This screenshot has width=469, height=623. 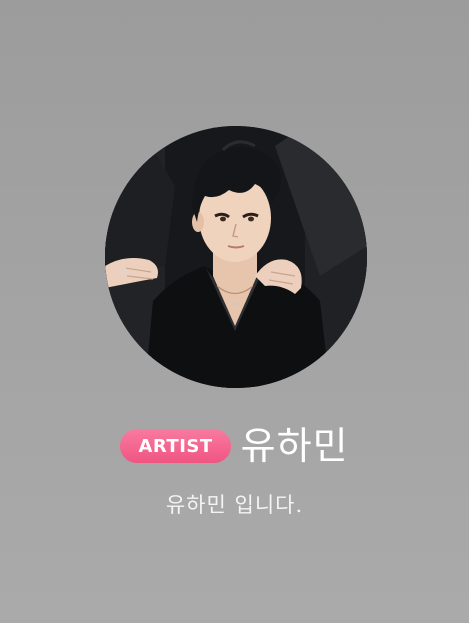 What do you see at coordinates (175, 446) in the screenshot?
I see `artist-badge: ARTIST` at bounding box center [175, 446].